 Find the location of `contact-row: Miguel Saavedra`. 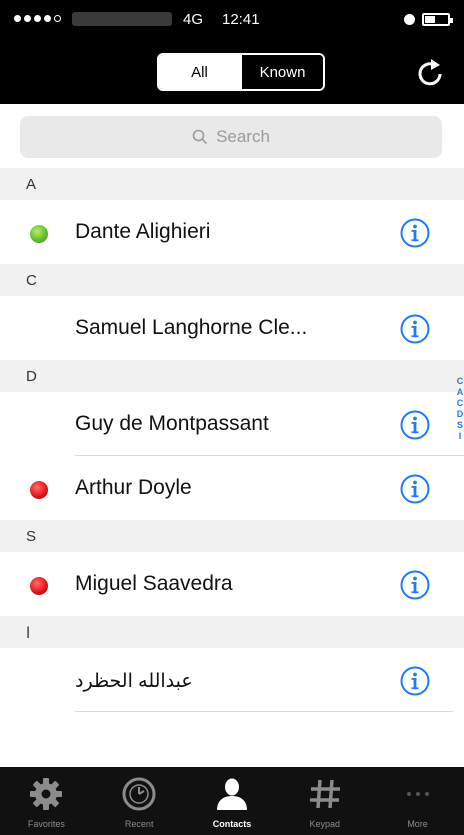

contact-row: Miguel Saavedra is located at coordinates (232, 584).